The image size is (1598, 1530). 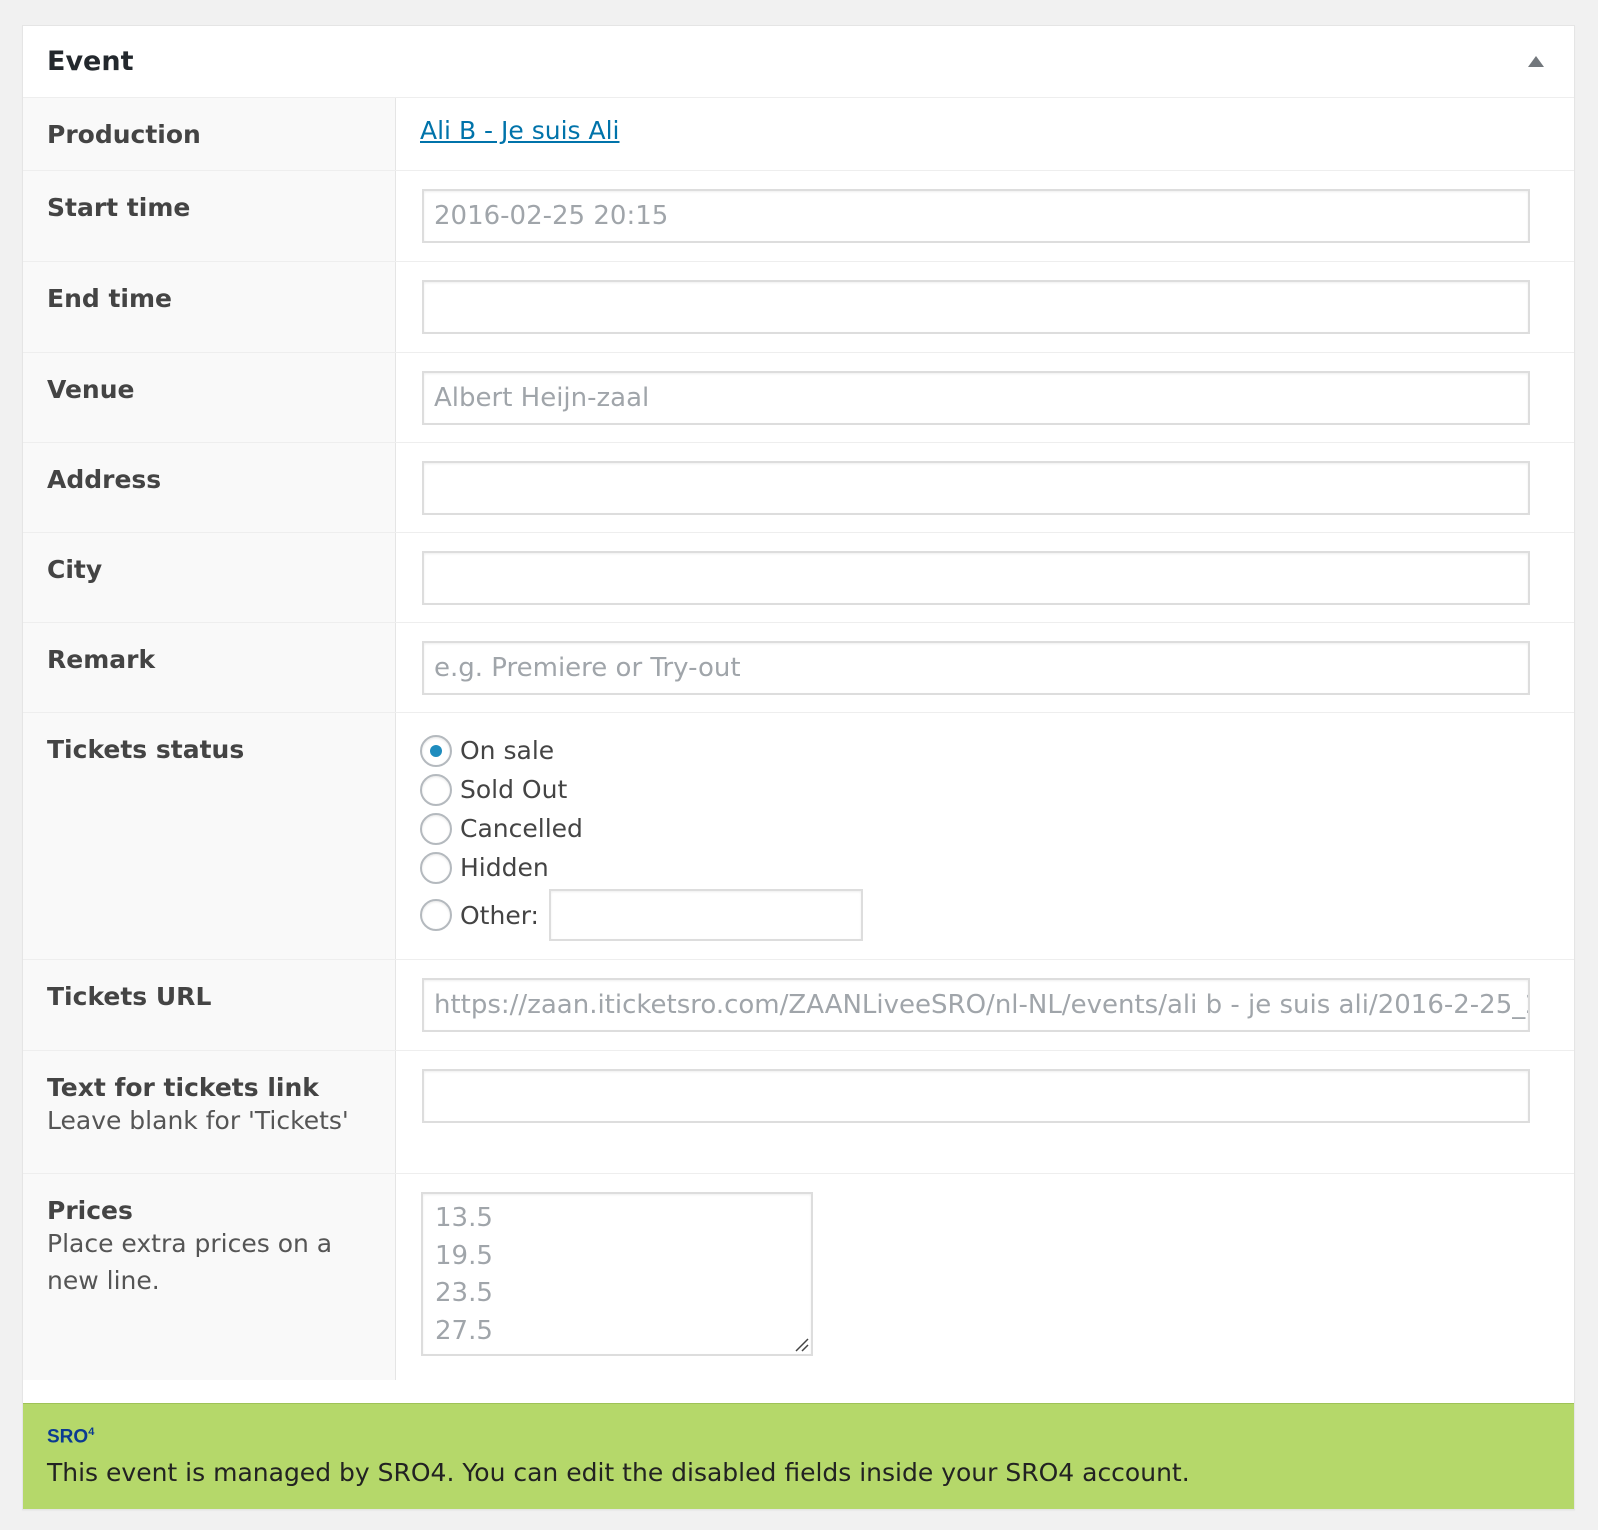 I want to click on row-end-time: End time, so click(x=798, y=307).